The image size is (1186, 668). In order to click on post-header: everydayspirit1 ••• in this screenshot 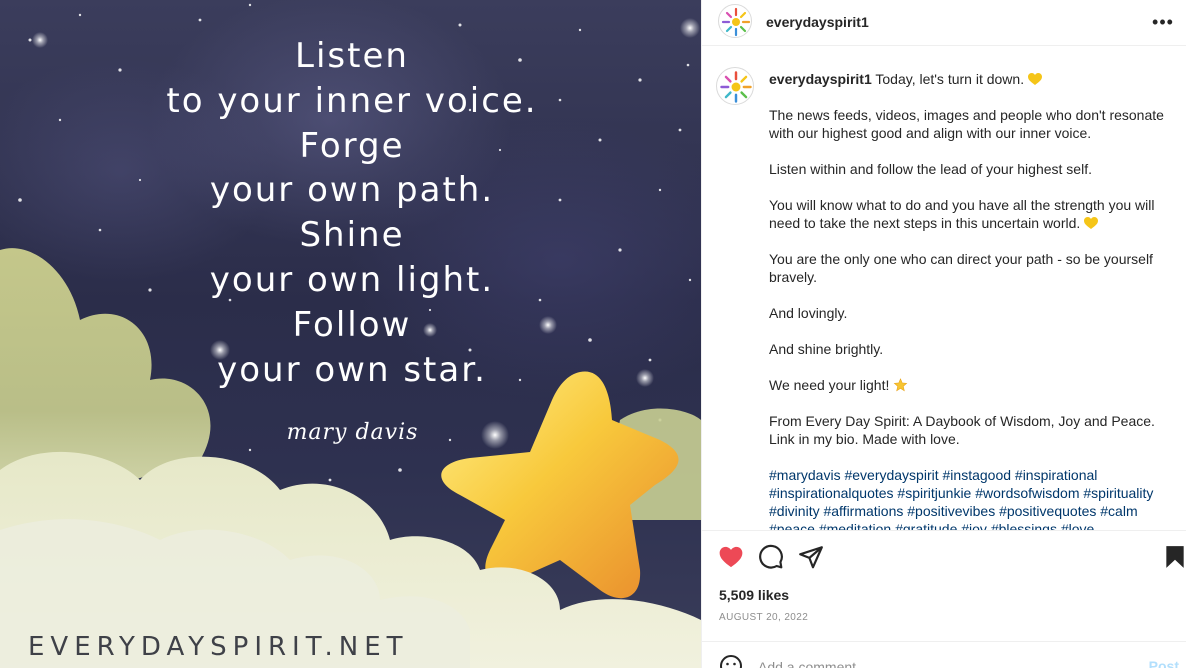, I will do `click(944, 23)`.